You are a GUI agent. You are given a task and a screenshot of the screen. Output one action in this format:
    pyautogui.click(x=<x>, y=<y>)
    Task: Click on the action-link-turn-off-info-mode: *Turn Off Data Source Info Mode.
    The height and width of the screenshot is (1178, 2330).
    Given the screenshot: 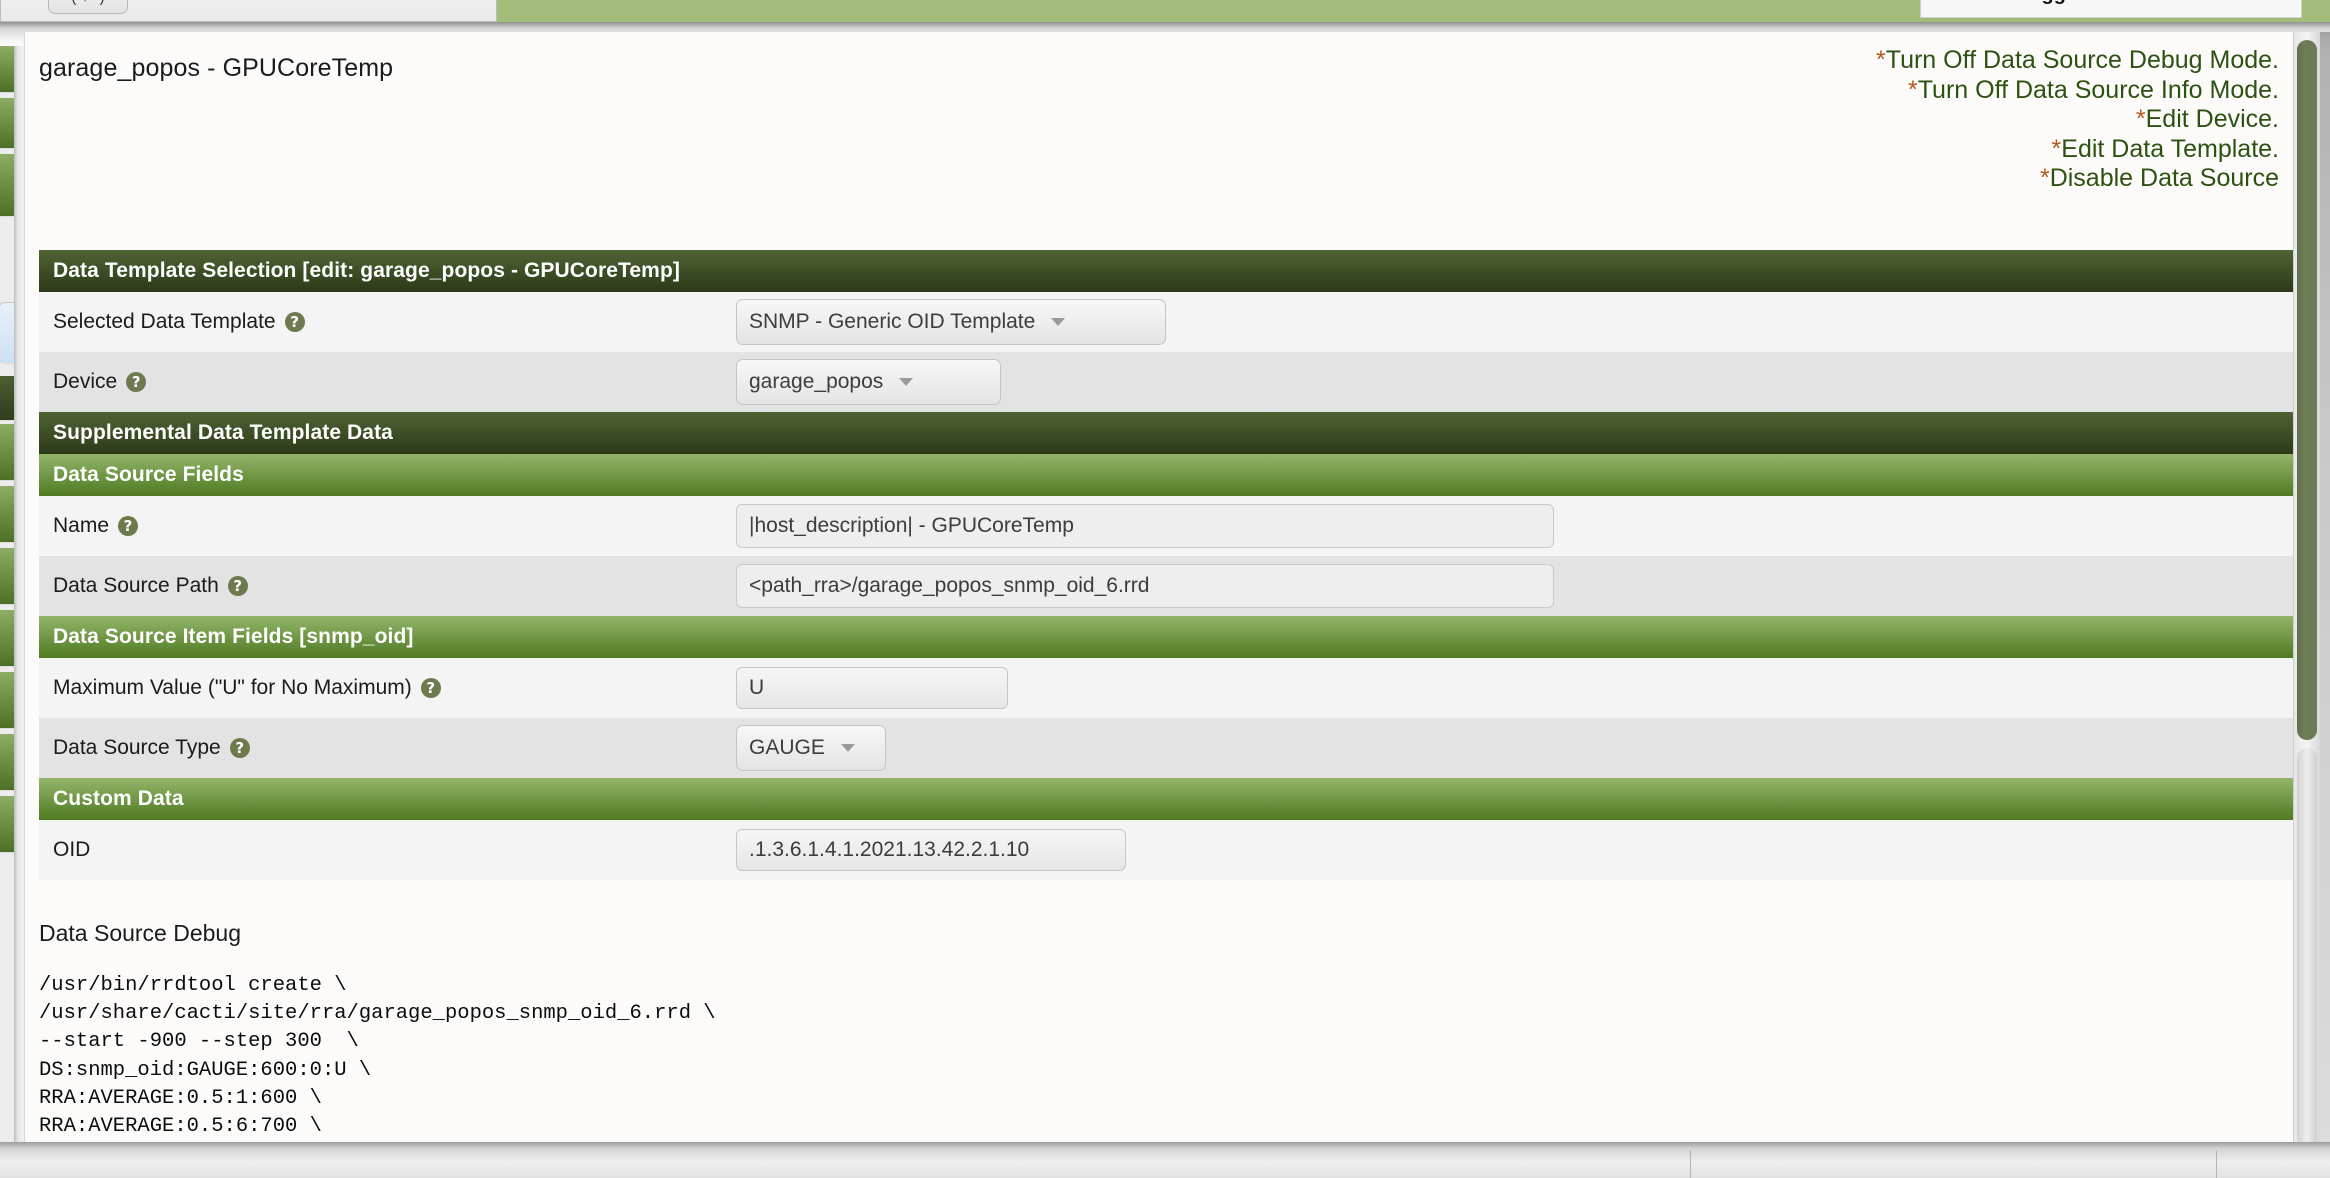 What is the action you would take?
    pyautogui.click(x=2077, y=91)
    